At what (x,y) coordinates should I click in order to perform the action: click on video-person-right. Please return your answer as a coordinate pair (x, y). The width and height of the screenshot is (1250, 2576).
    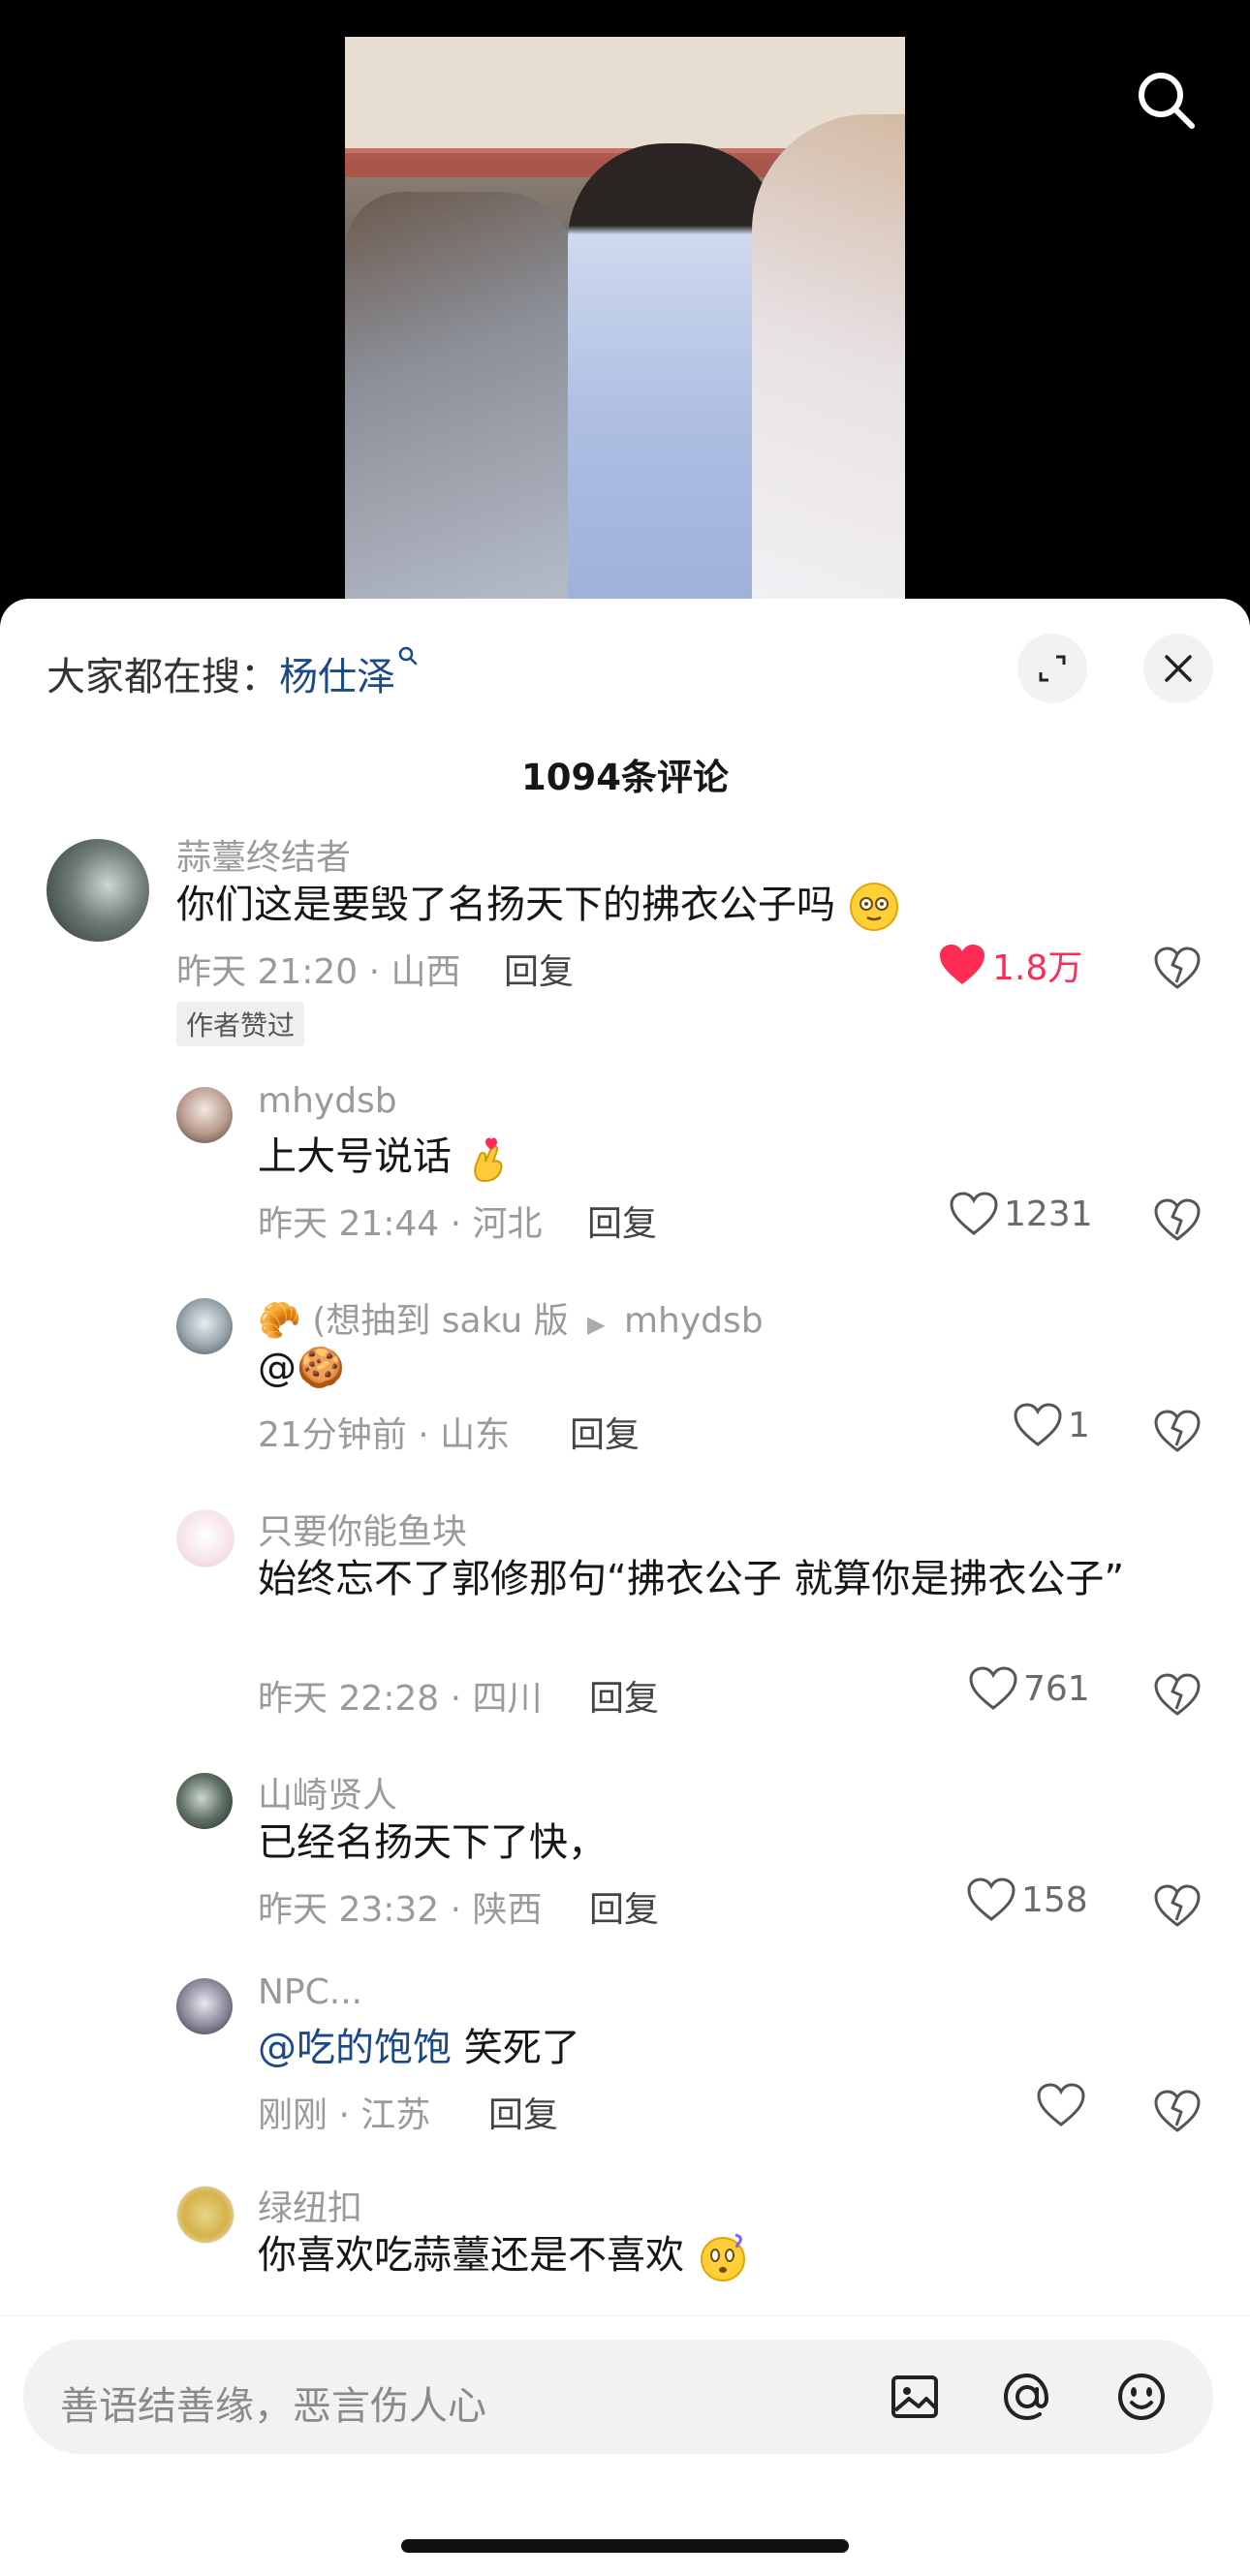
    Looking at the image, I should click on (828, 356).